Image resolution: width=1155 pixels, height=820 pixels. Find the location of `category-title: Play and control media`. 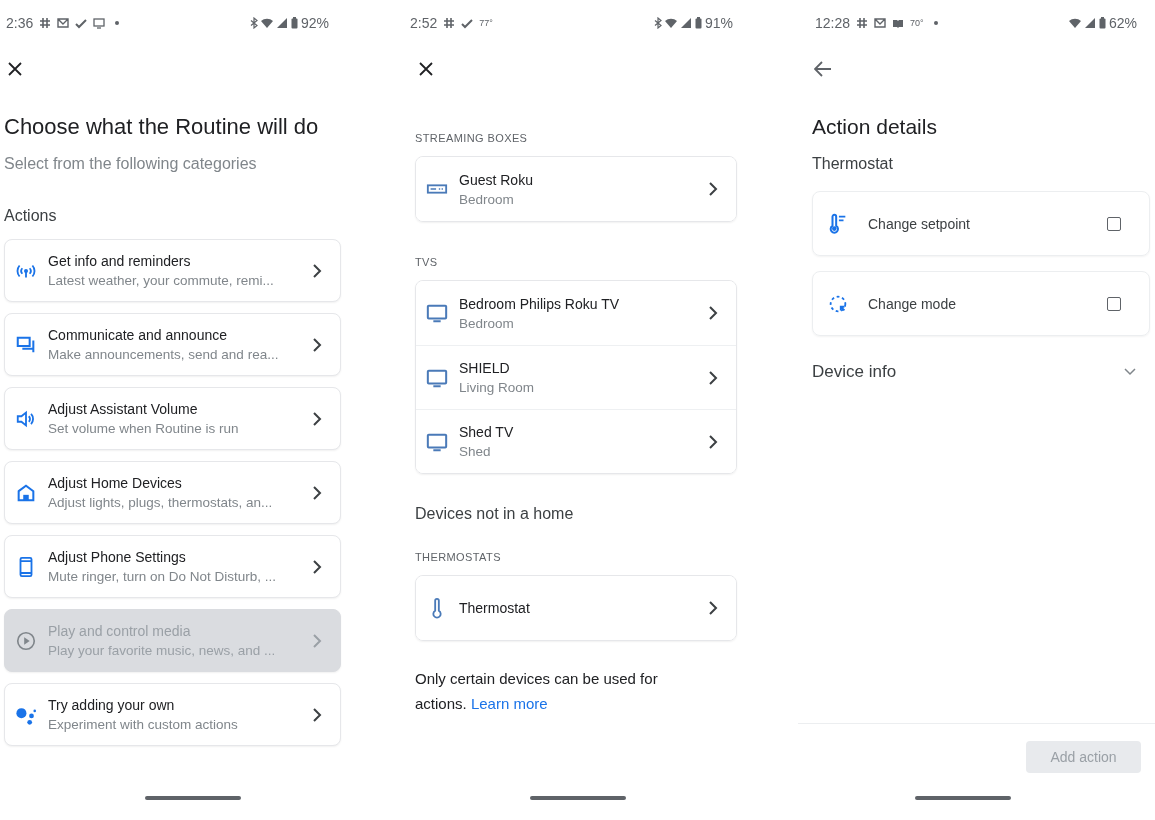

category-title: Play and control media is located at coordinates (120, 631).